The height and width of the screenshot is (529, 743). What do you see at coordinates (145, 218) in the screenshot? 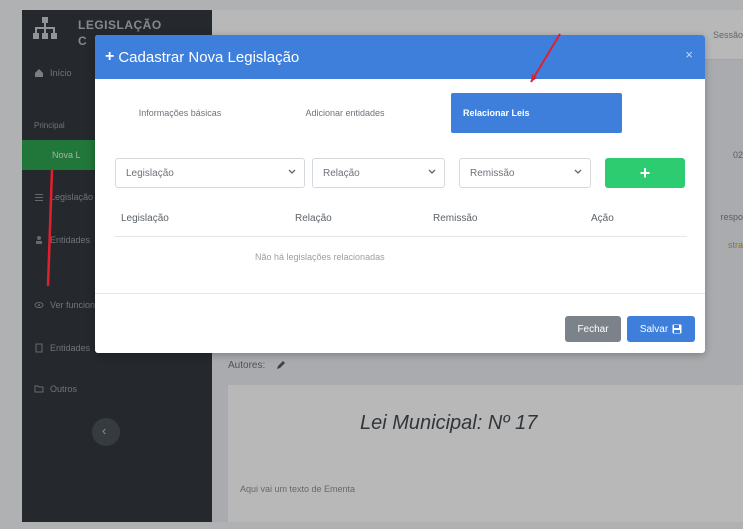
I see `table-header-legislacao: Legislação` at bounding box center [145, 218].